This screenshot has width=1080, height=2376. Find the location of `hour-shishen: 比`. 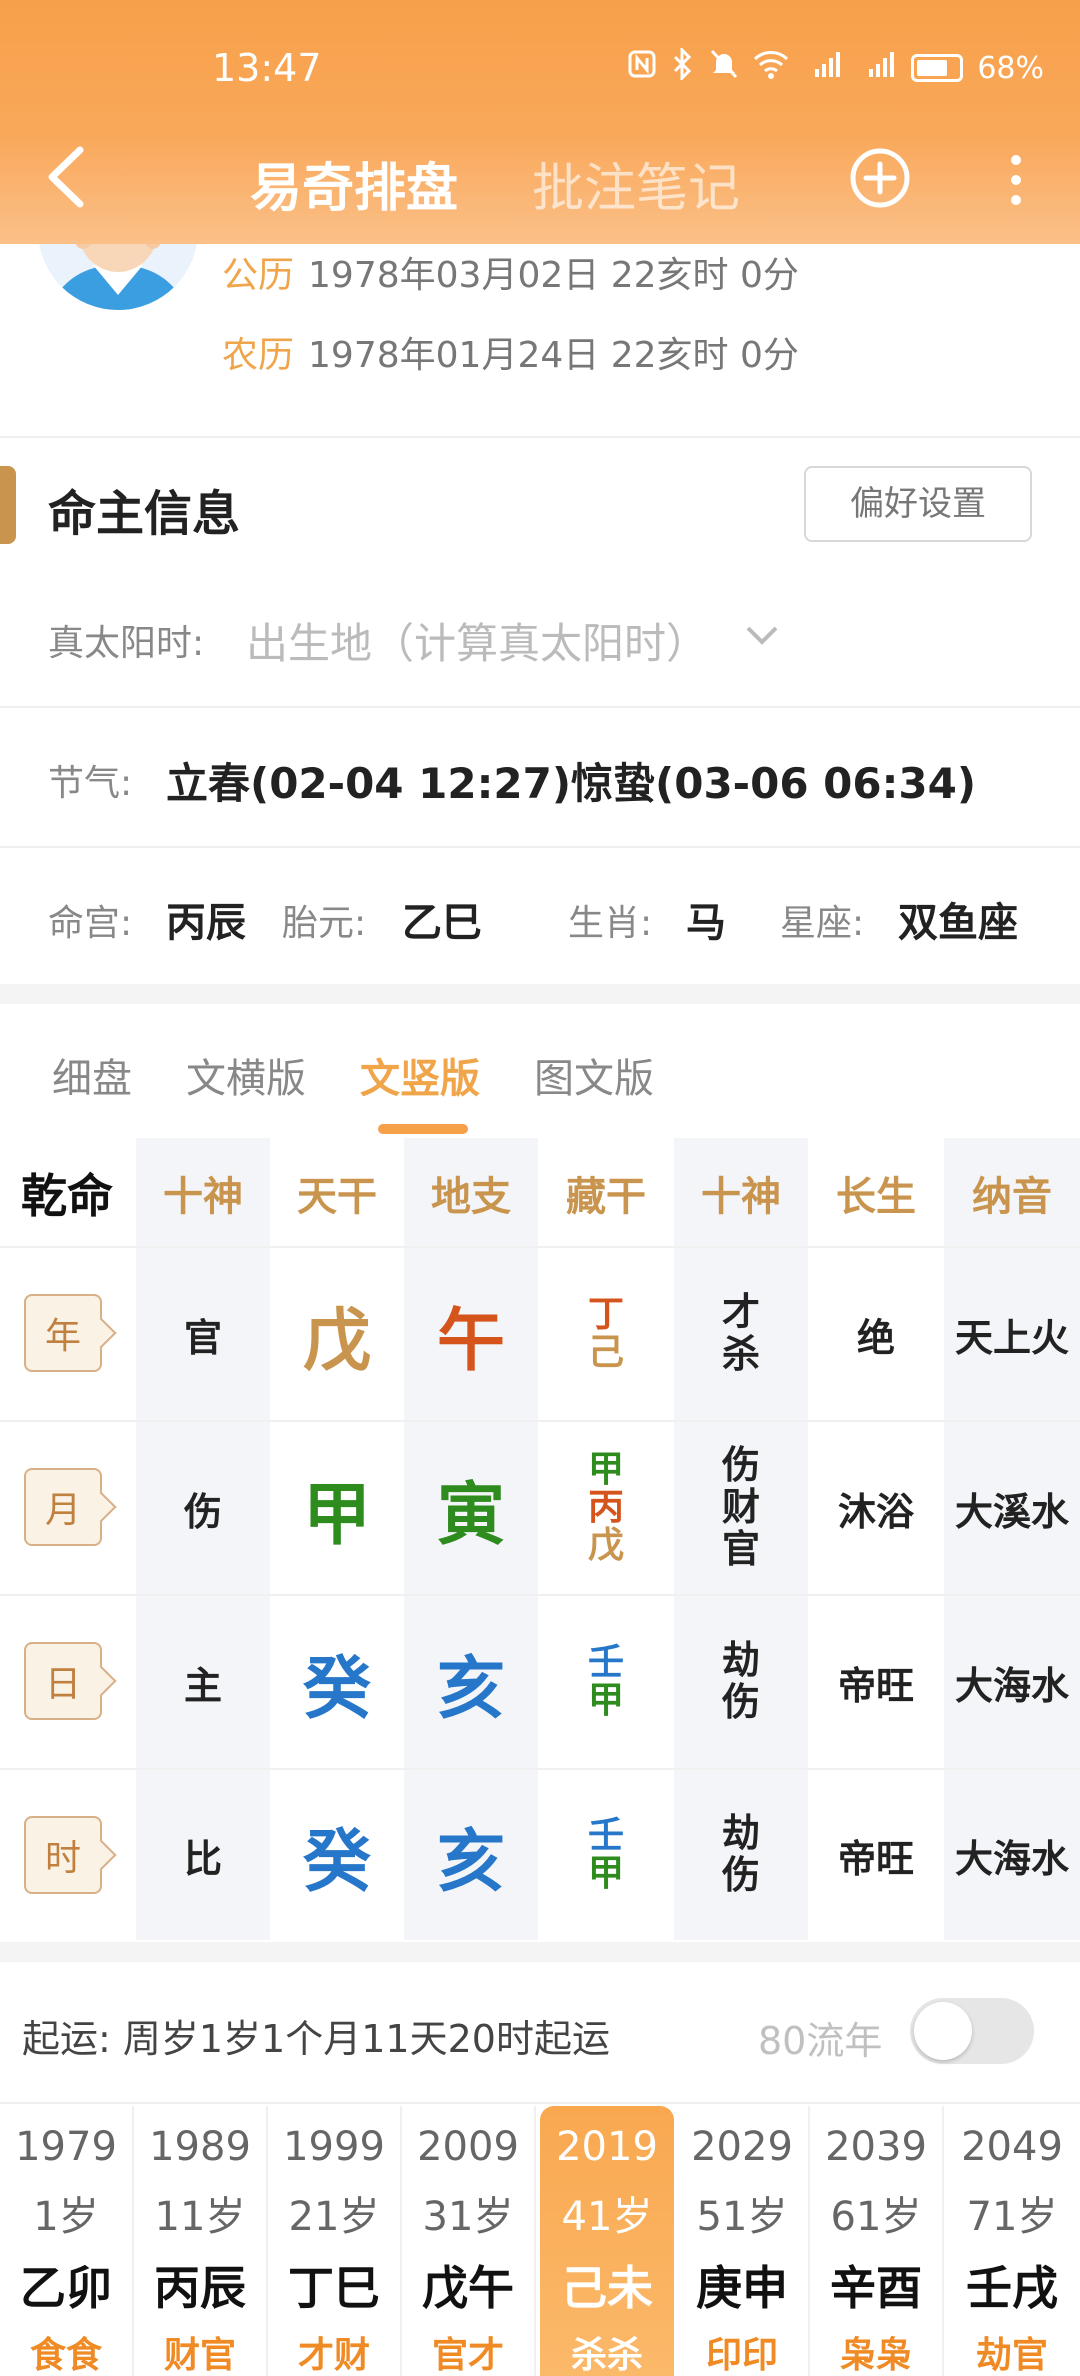

hour-shishen: 比 is located at coordinates (202, 1858).